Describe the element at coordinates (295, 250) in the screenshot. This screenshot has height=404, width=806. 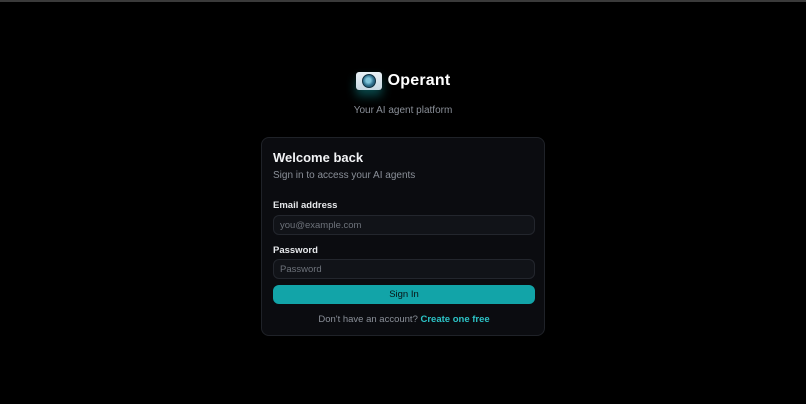
I see `password-label: Password` at that location.